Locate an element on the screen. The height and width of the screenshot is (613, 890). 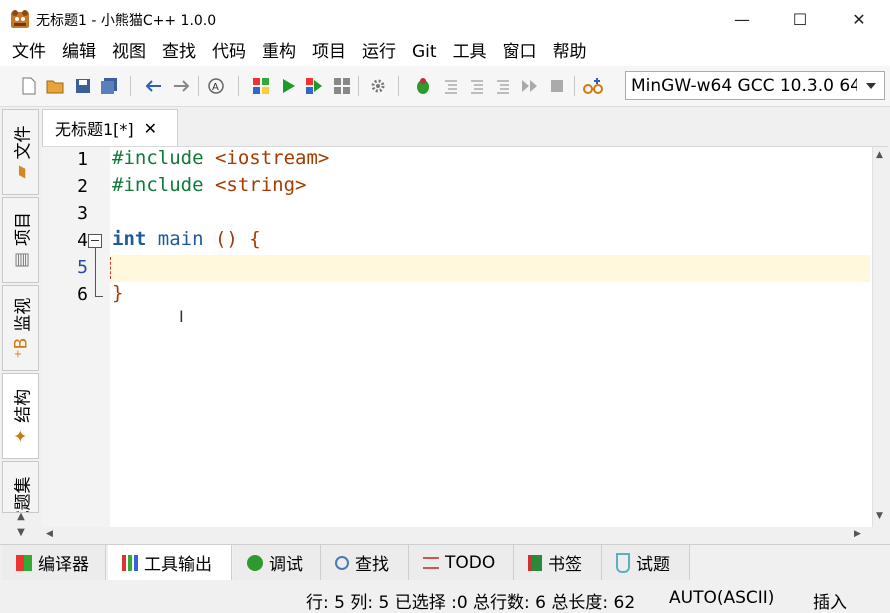
undo-arrow-icon is located at coordinates (154, 86).